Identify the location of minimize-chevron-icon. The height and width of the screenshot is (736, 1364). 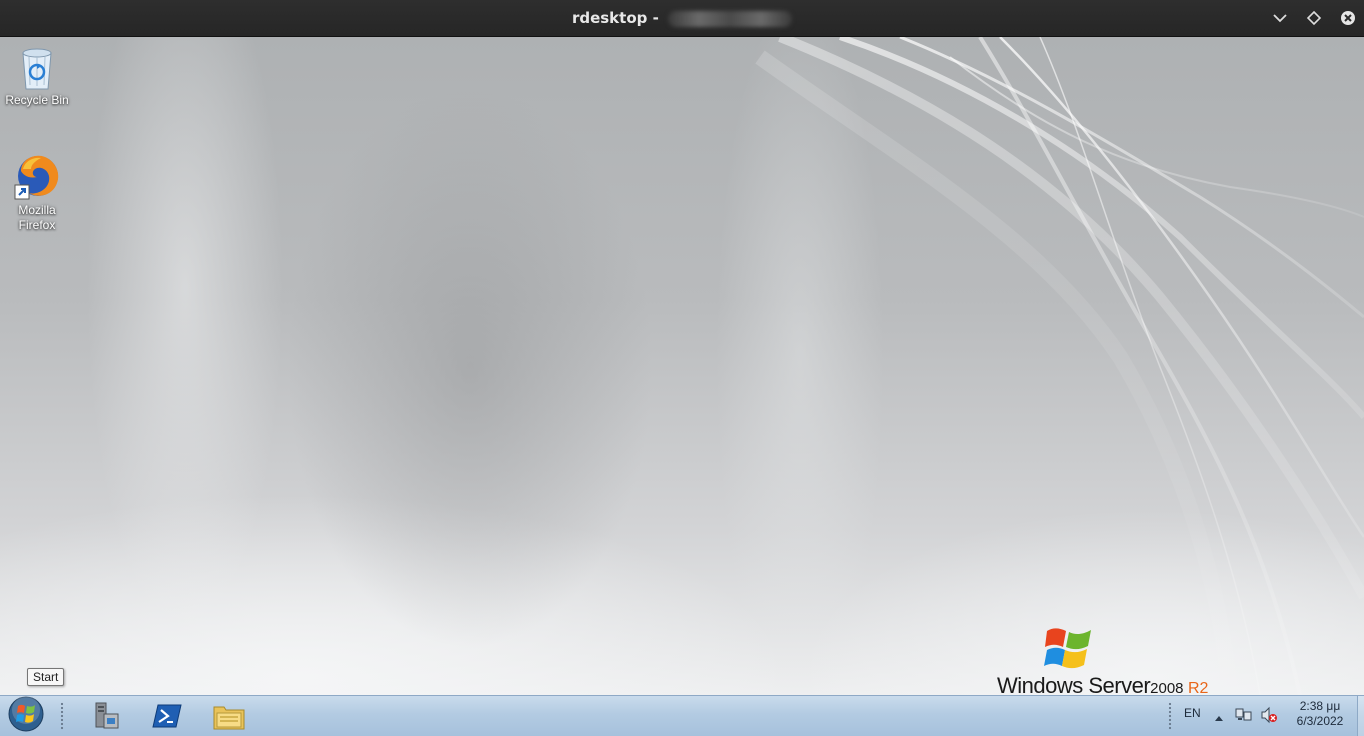
(1280, 18).